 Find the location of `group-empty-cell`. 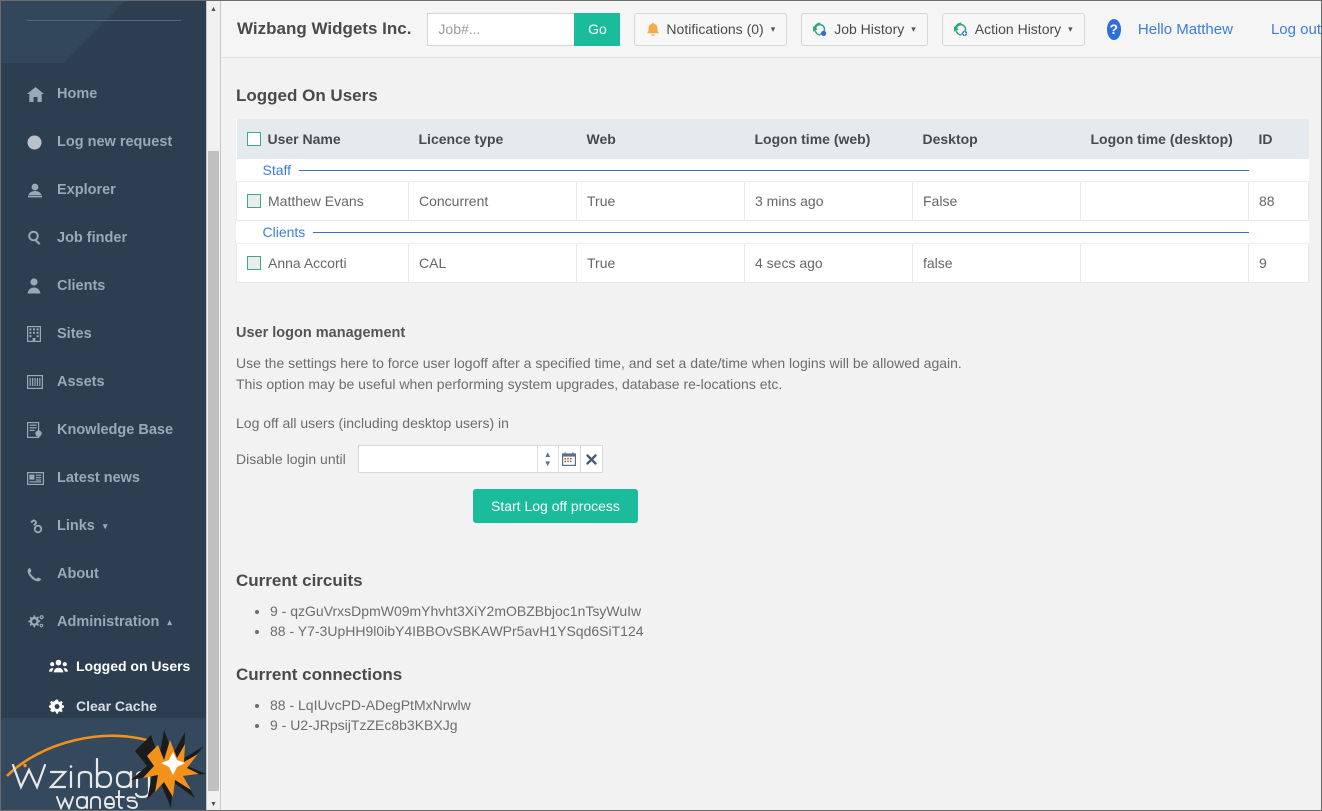

group-empty-cell is located at coordinates (1278, 232).